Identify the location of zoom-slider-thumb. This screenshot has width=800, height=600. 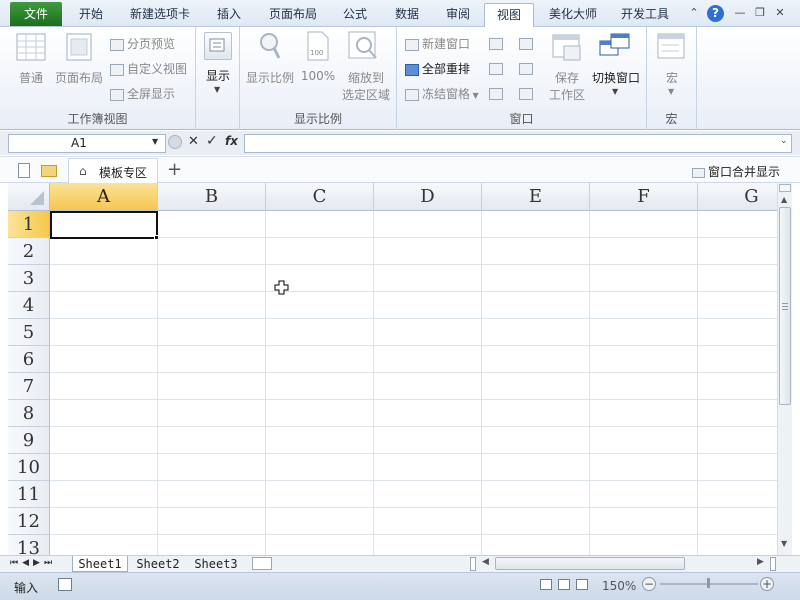
(708, 583).